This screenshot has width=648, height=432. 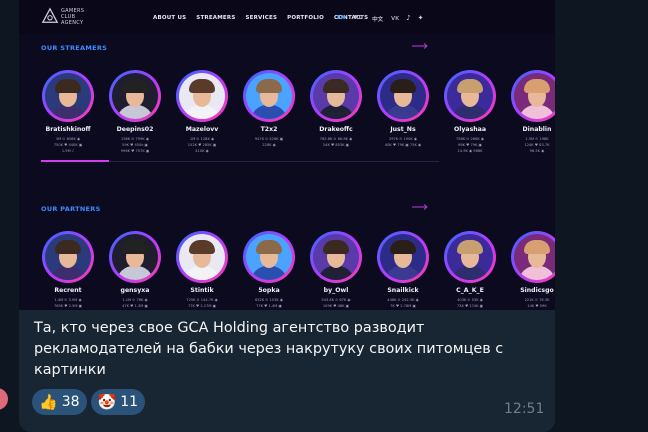 I want to click on partner-stats: 632K ⊙ 153K ◉77K ♥ 1.4M ▣3.5M ◉, so click(x=269, y=303).